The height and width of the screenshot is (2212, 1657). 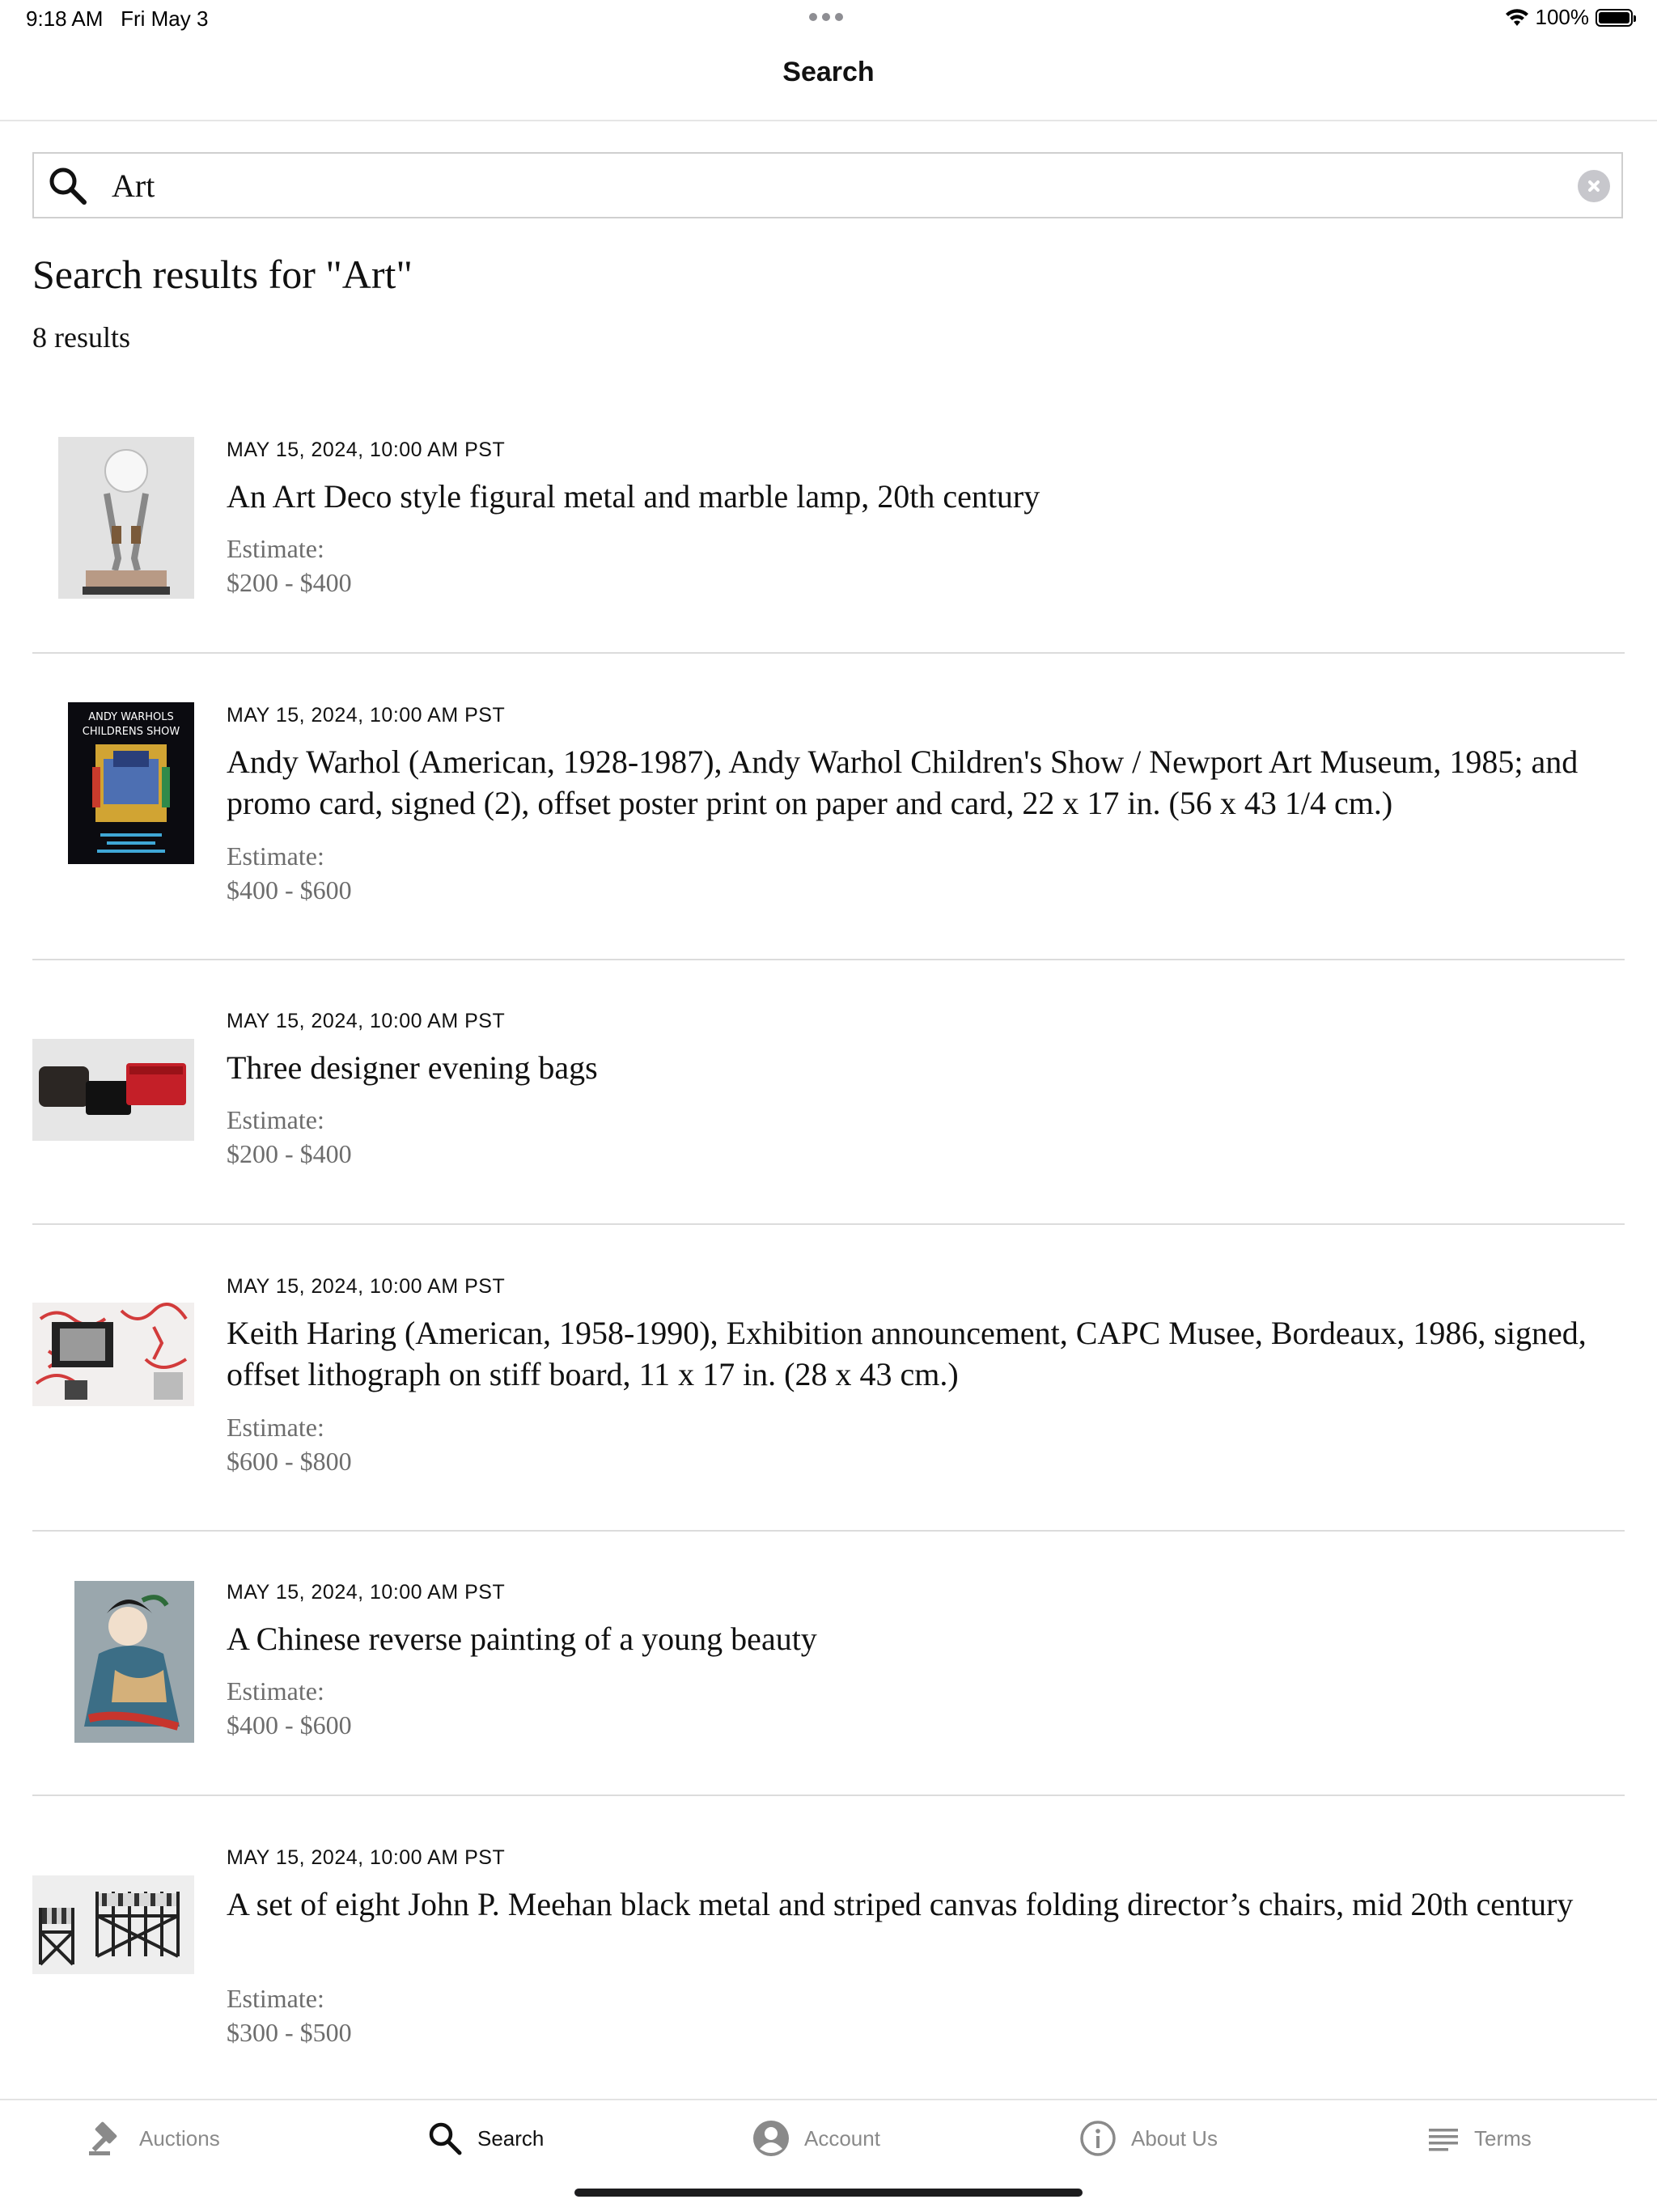 I want to click on gavel-icon, so click(x=103, y=2138).